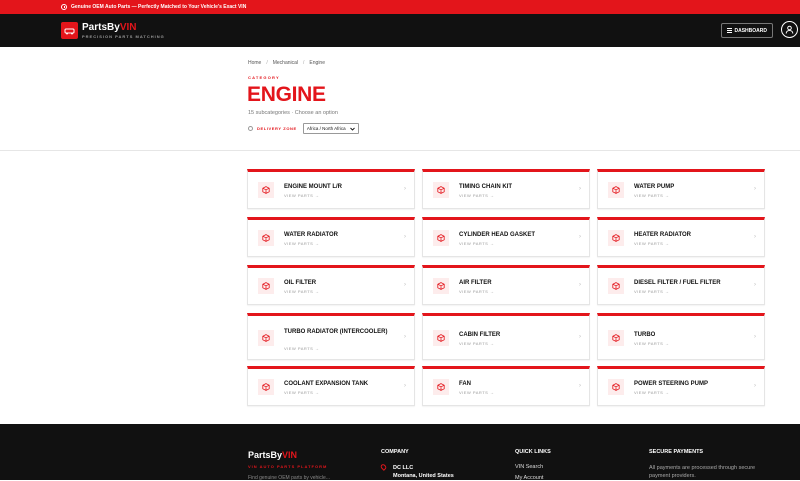  What do you see at coordinates (395, 452) in the screenshot?
I see `footer-company-heading: COMPANY` at bounding box center [395, 452].